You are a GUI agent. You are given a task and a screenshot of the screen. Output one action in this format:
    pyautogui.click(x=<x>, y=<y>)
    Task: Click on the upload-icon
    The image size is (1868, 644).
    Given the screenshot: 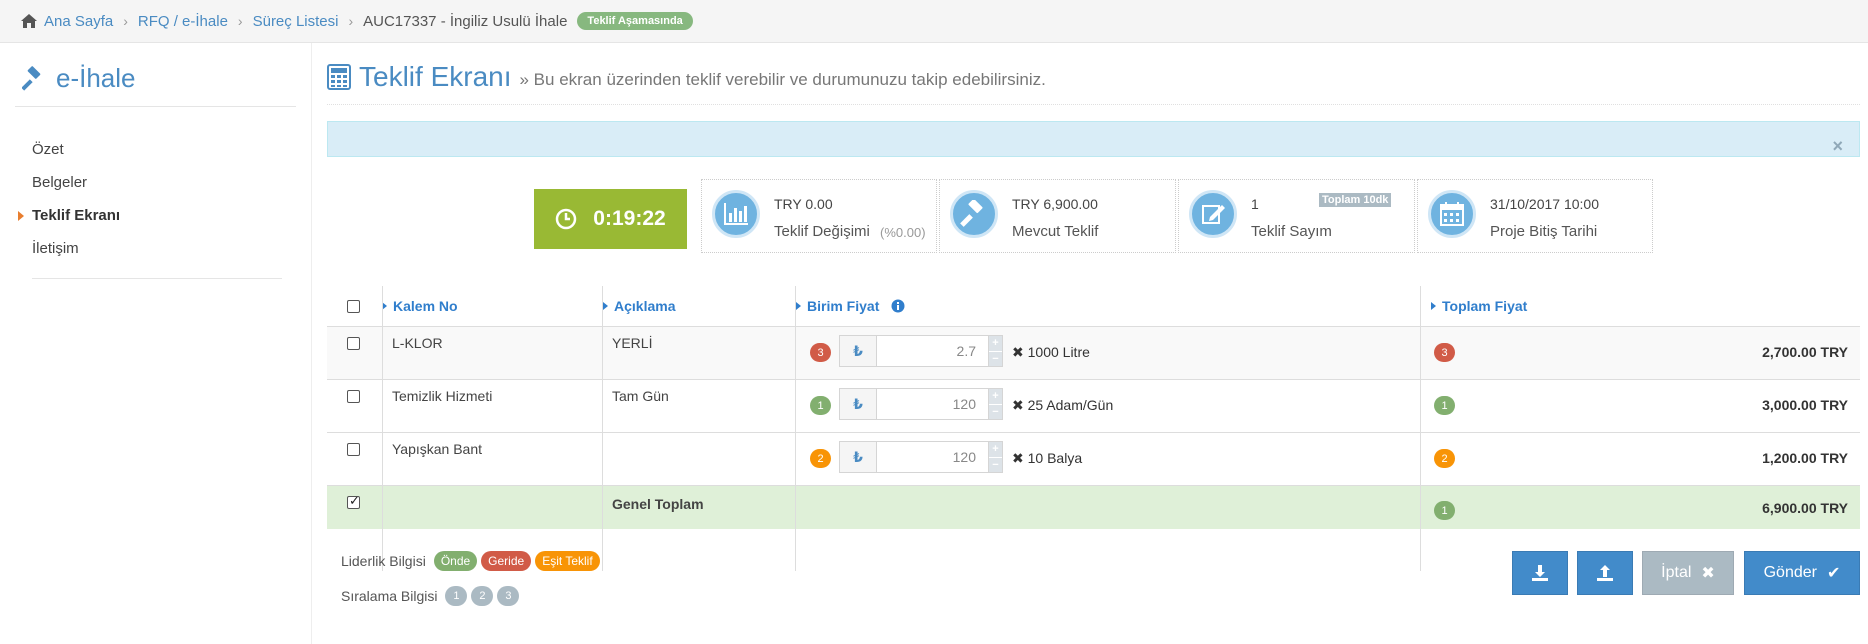 What is the action you would take?
    pyautogui.click(x=1605, y=573)
    